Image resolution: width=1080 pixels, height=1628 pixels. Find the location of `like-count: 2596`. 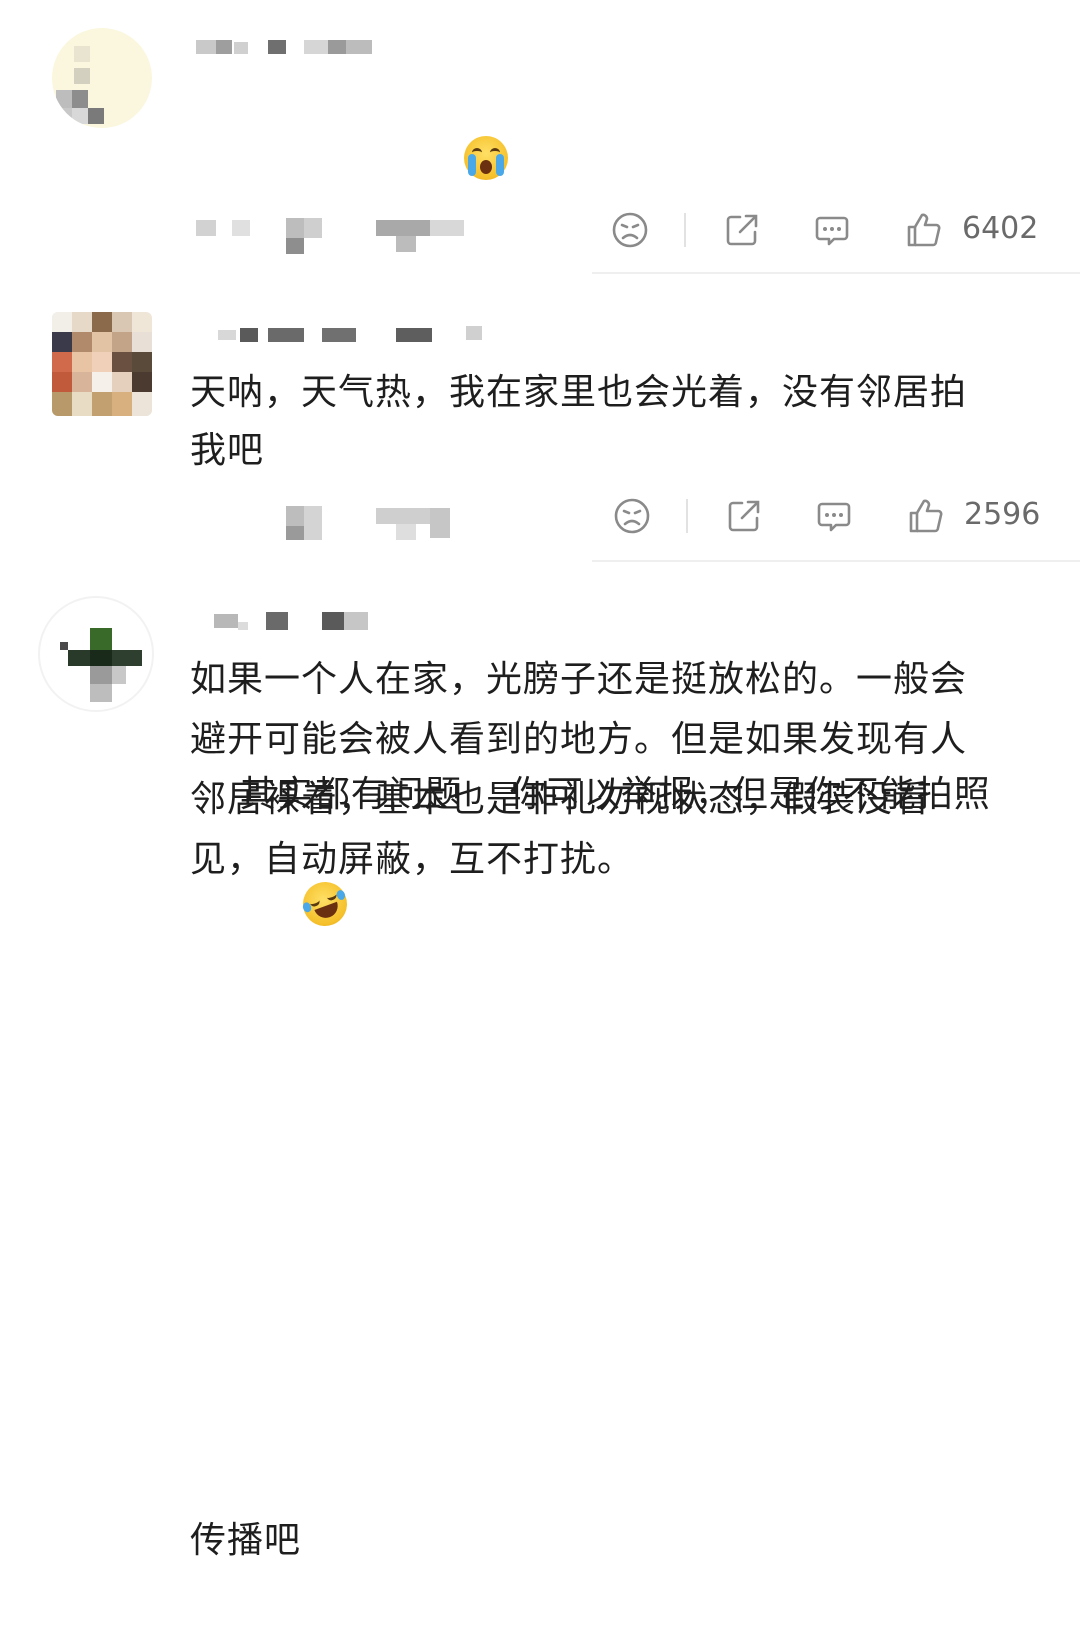

like-count: 2596 is located at coordinates (1002, 514).